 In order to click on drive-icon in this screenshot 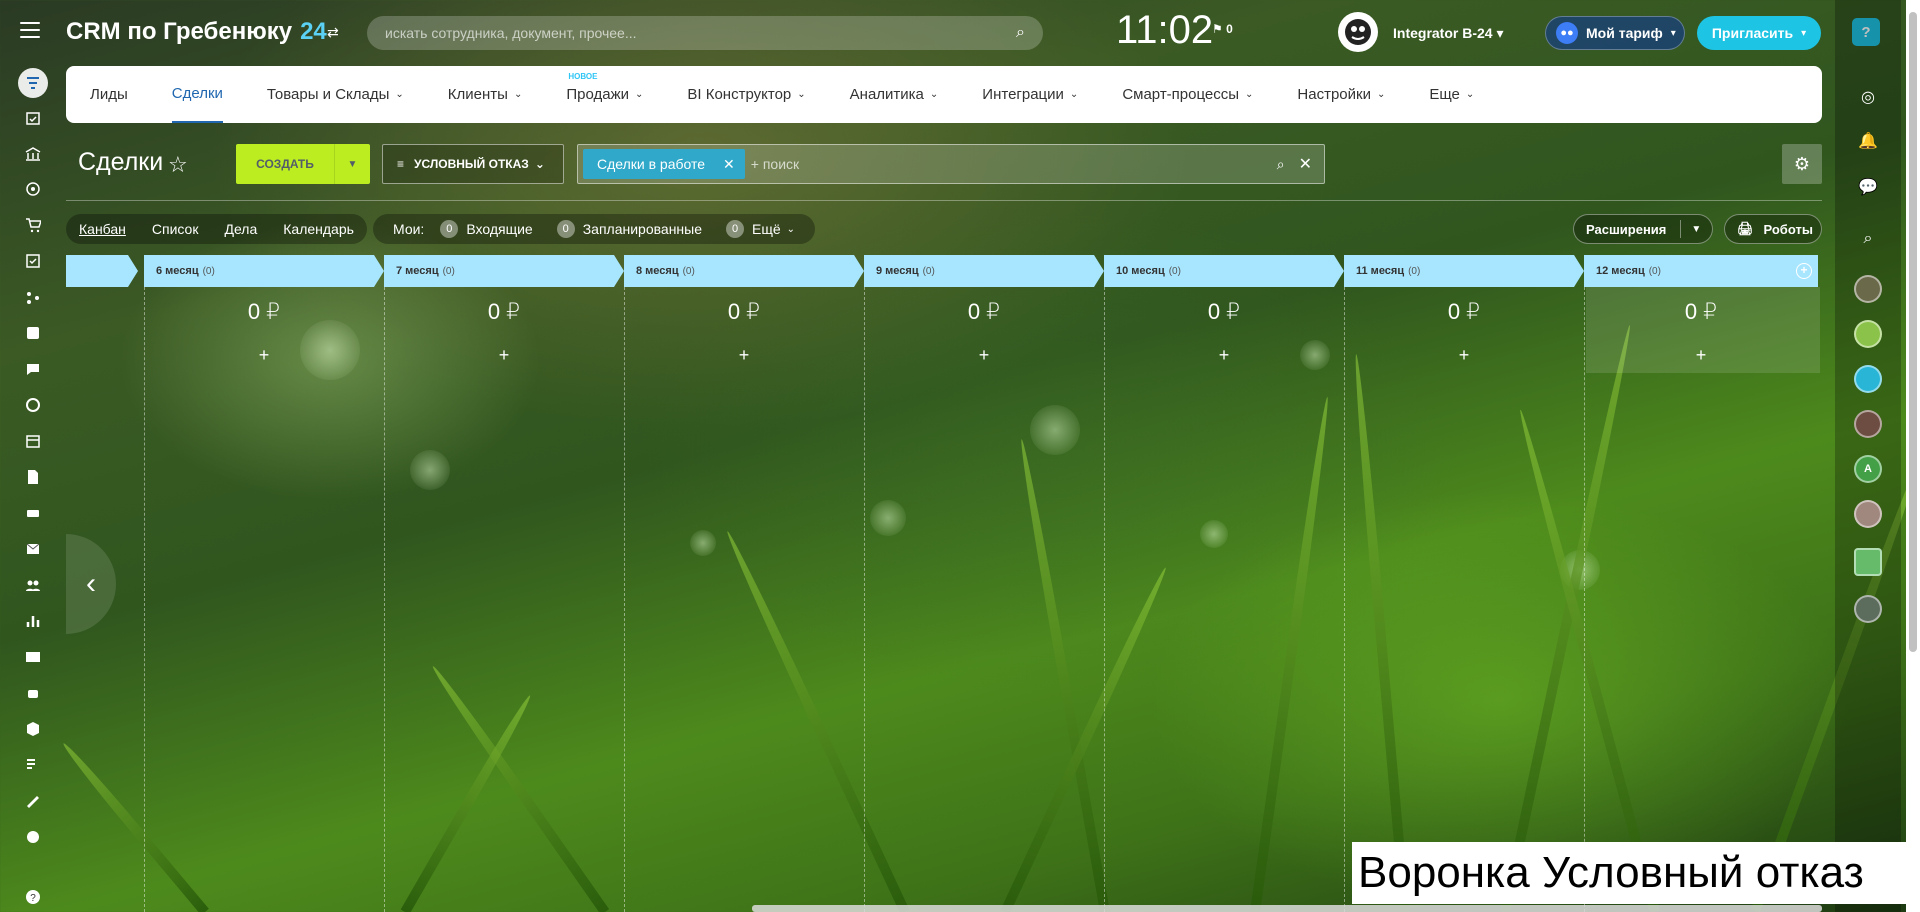, I will do `click(33, 513)`.